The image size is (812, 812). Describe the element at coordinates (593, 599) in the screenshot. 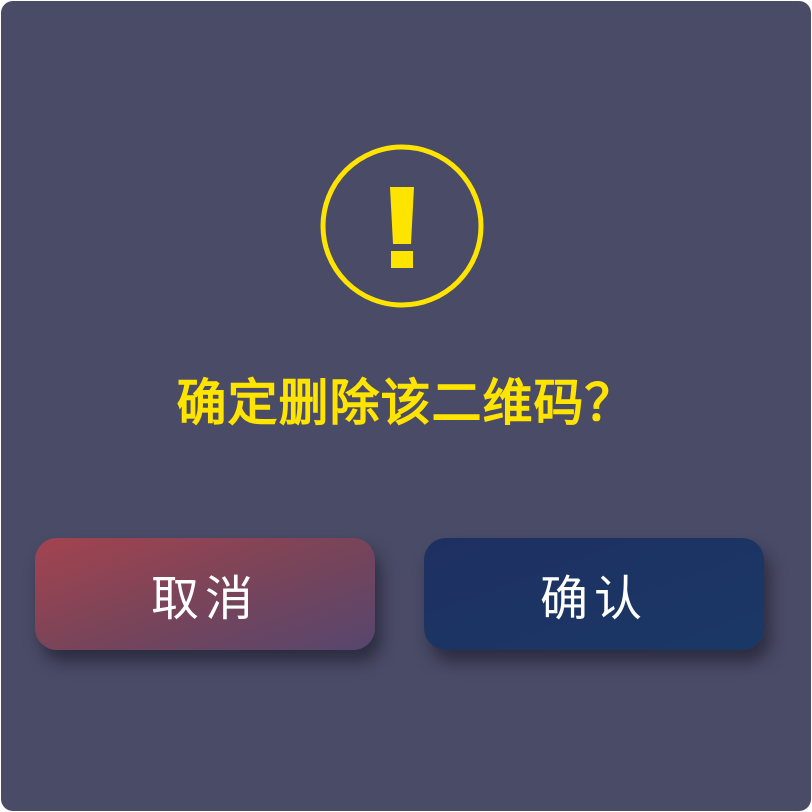

I see `confirm-button-label: 确认` at that location.